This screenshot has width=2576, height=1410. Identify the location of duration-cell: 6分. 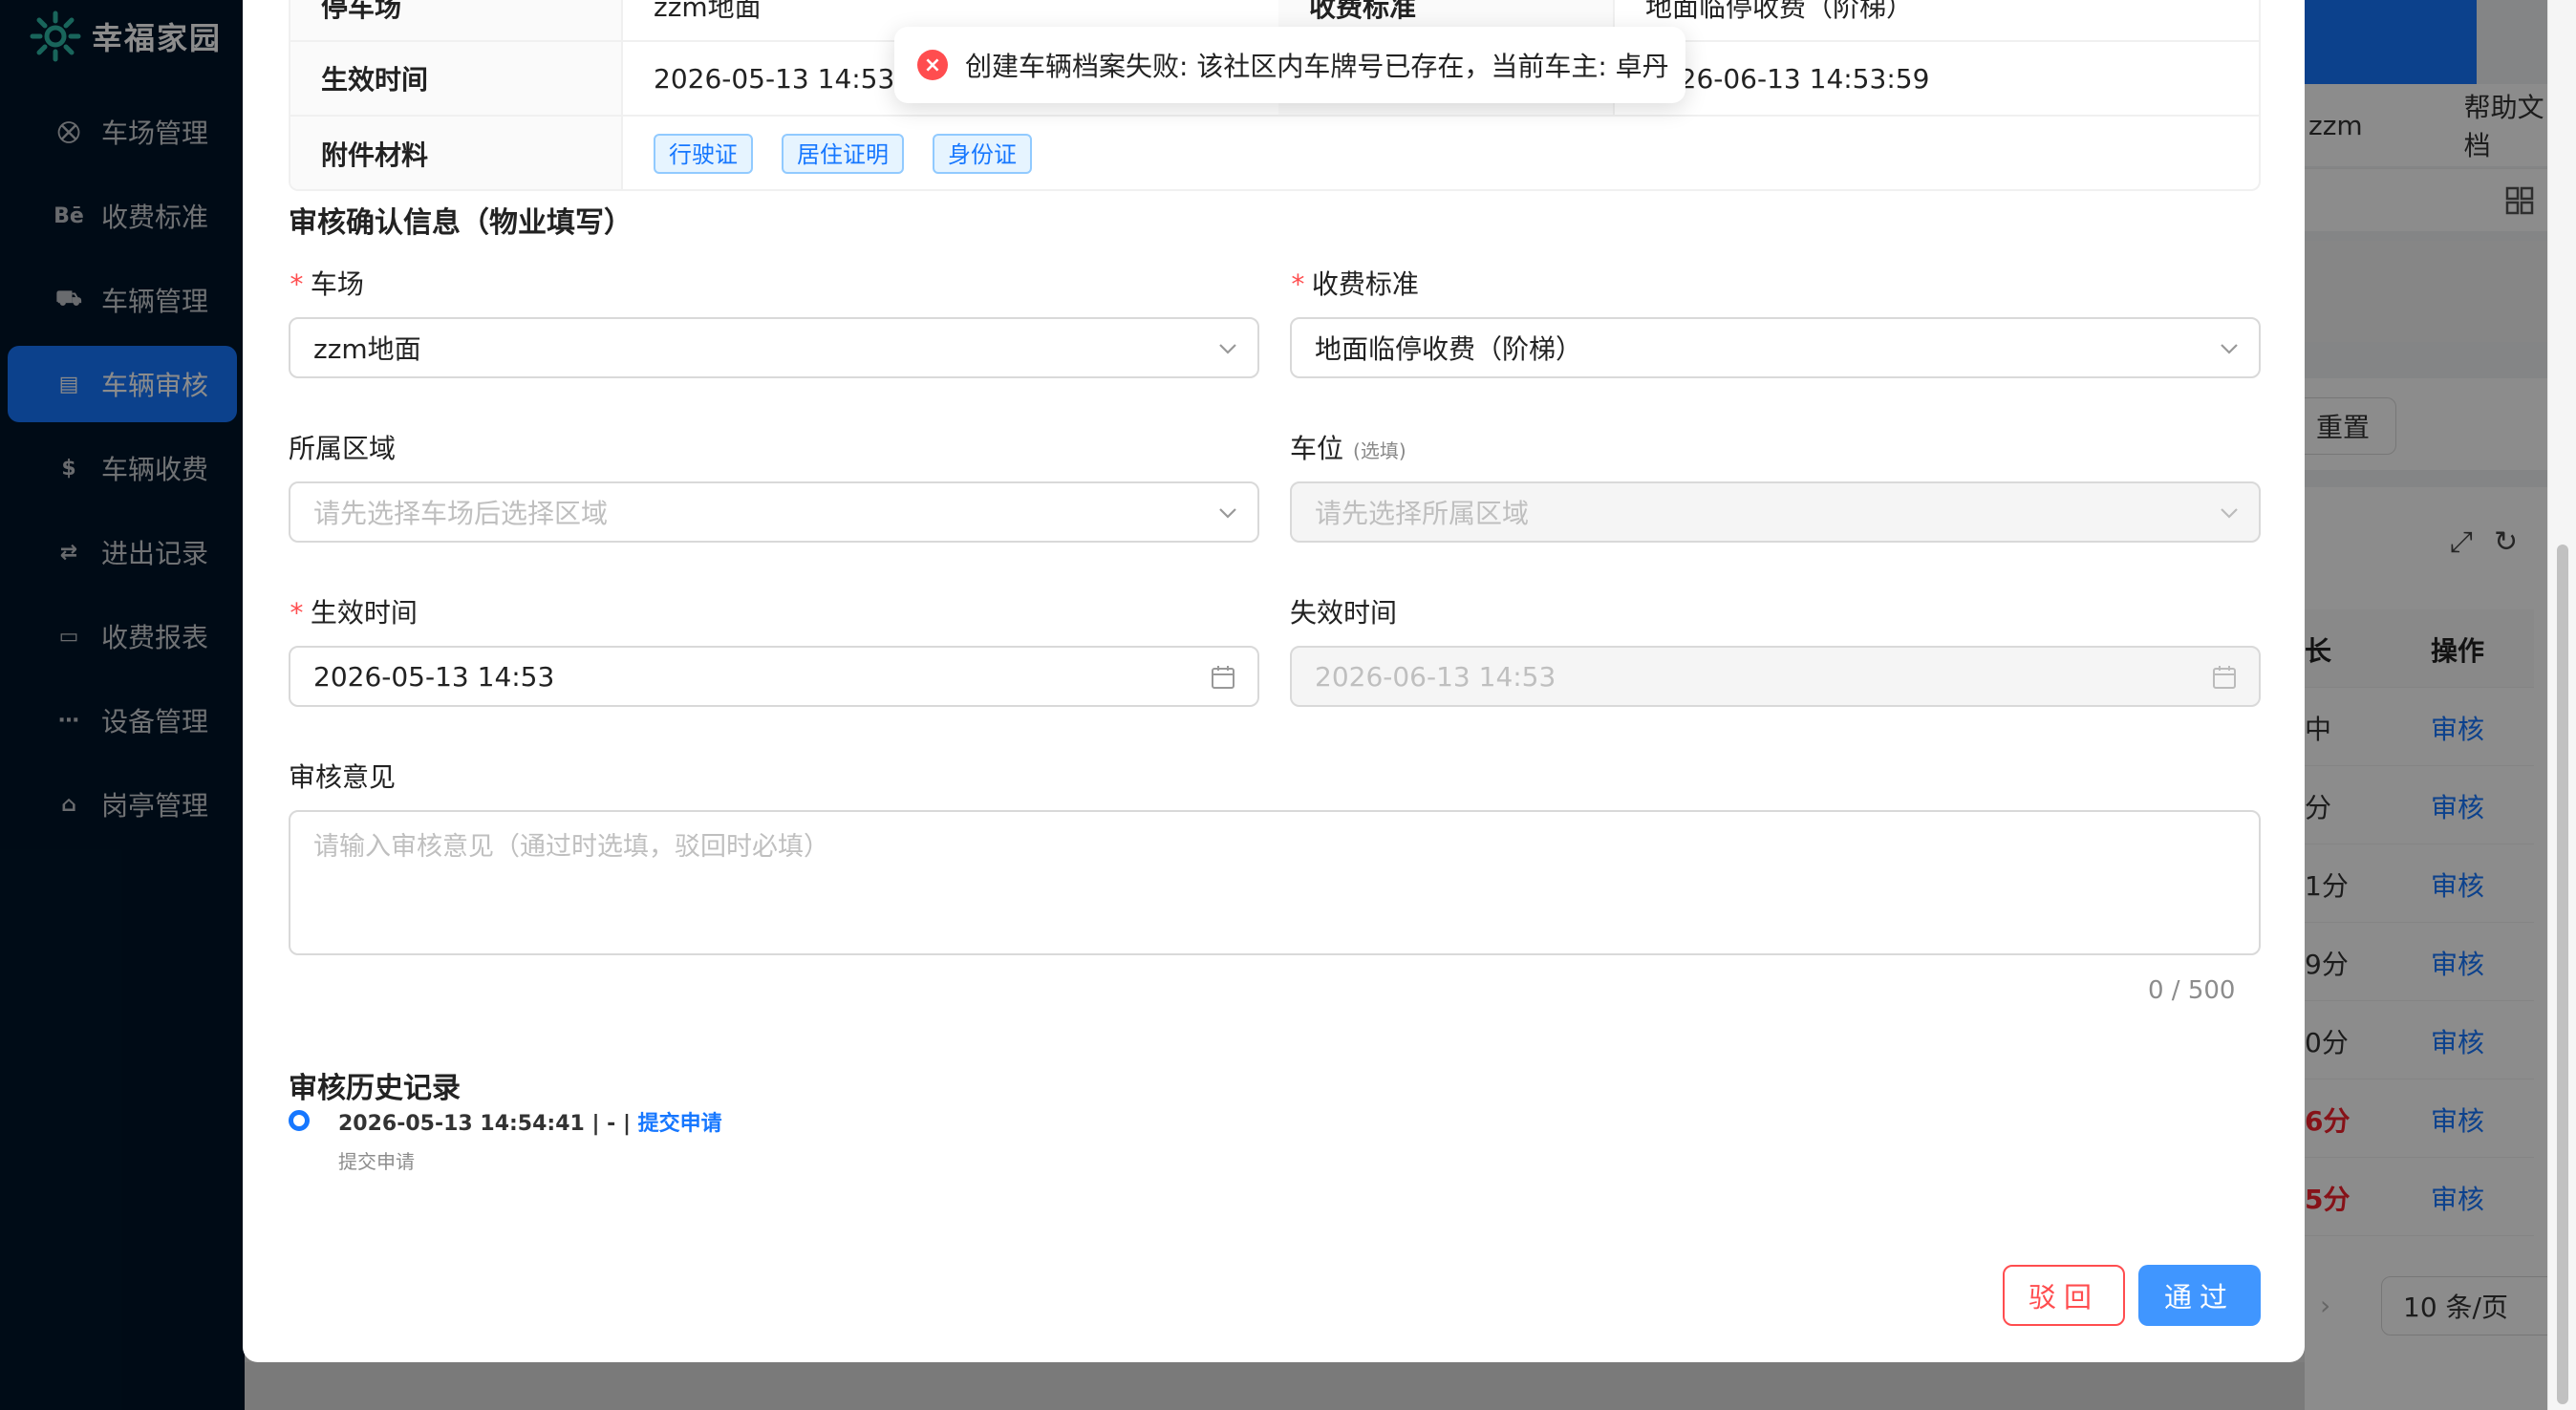
(2328, 1121).